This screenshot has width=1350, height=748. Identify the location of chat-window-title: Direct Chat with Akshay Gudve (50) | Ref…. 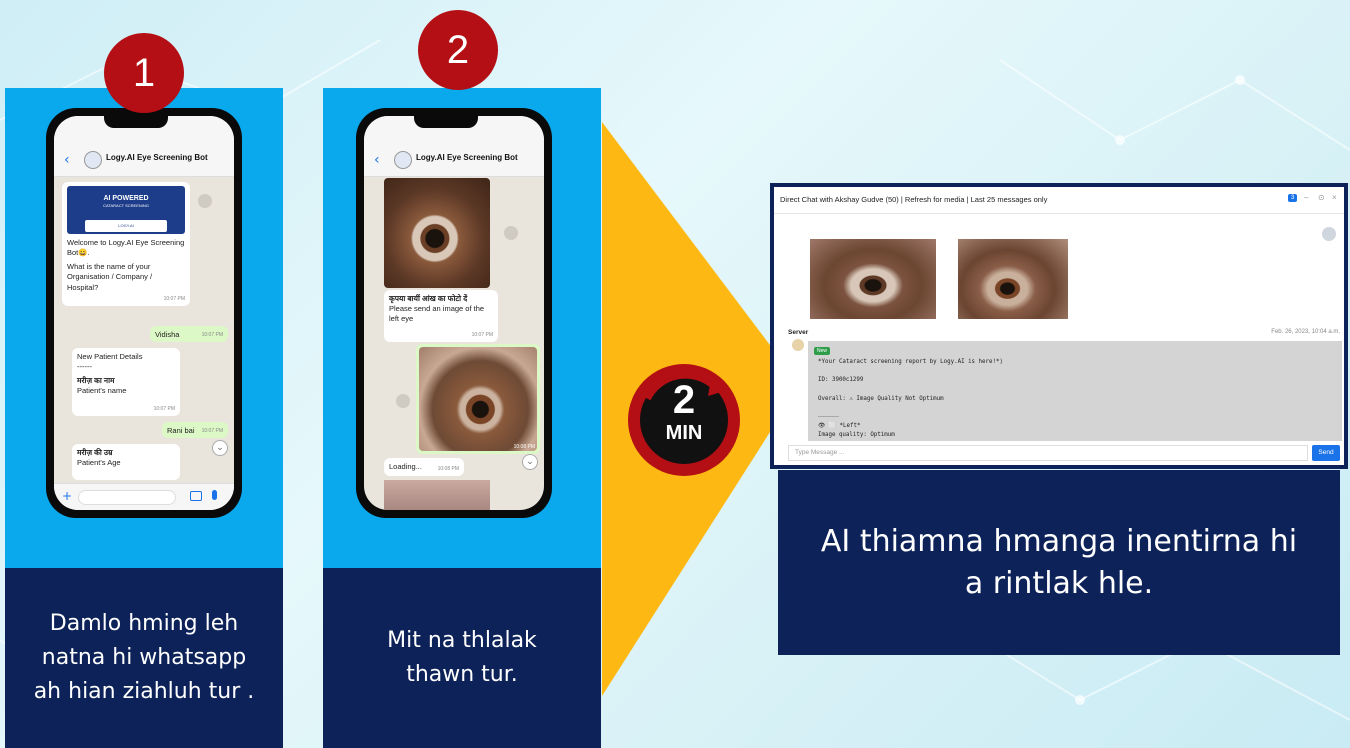
(914, 199).